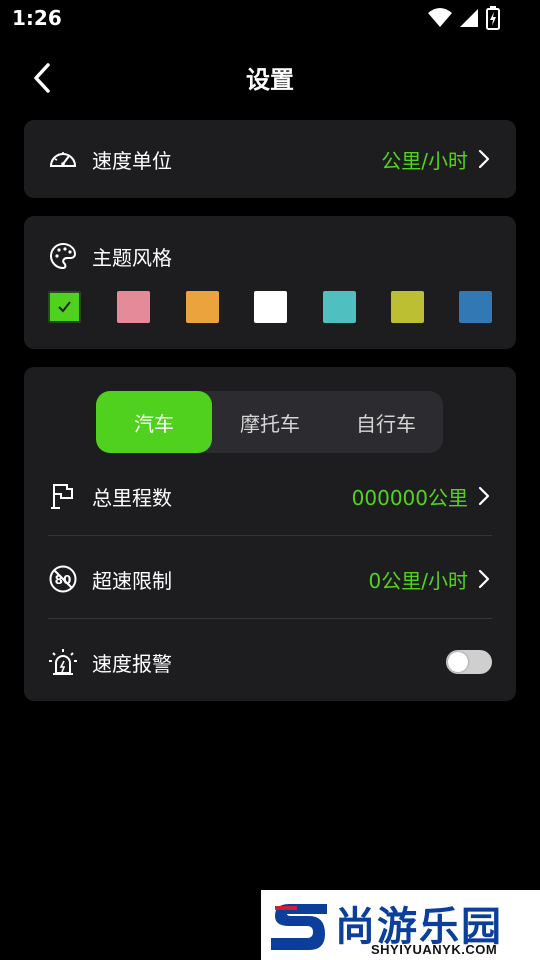 The width and height of the screenshot is (540, 960). I want to click on watermark-url: SHYIYUANYK.COM, so click(434, 949).